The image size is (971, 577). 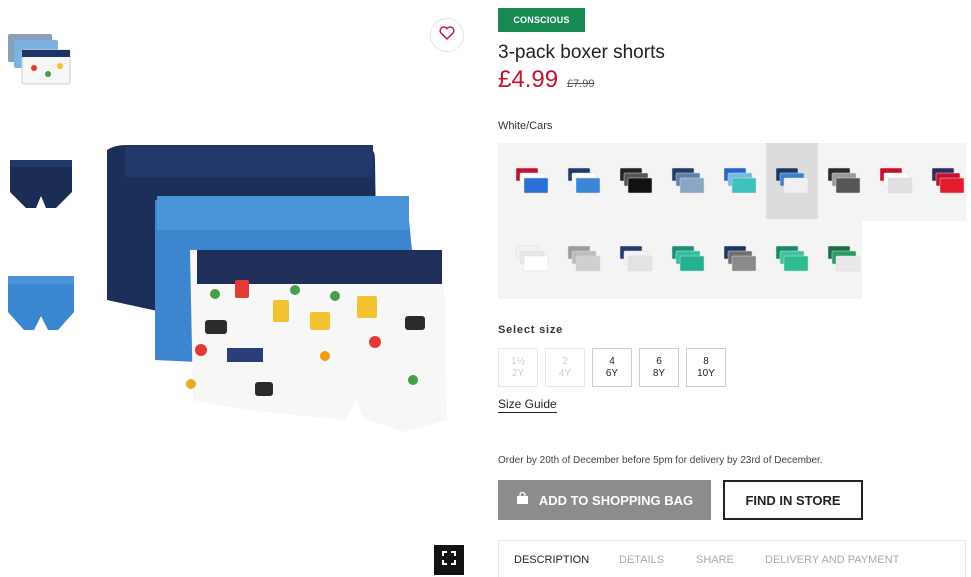 What do you see at coordinates (715, 560) in the screenshot?
I see `tab-share: SHARE` at bounding box center [715, 560].